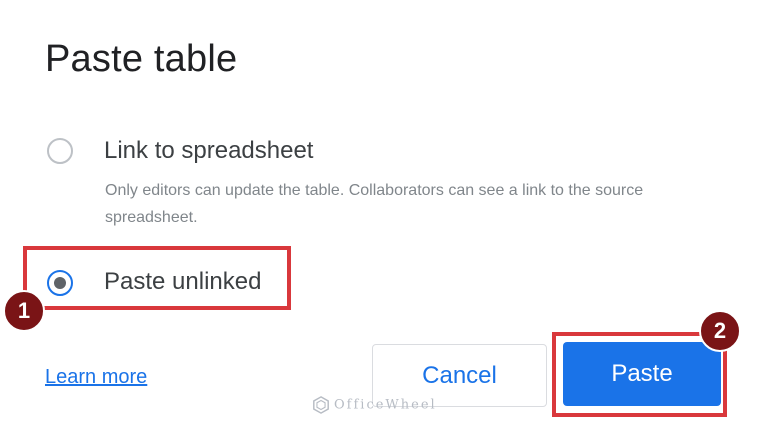  What do you see at coordinates (157, 278) in the screenshot?
I see `step1-highlight` at bounding box center [157, 278].